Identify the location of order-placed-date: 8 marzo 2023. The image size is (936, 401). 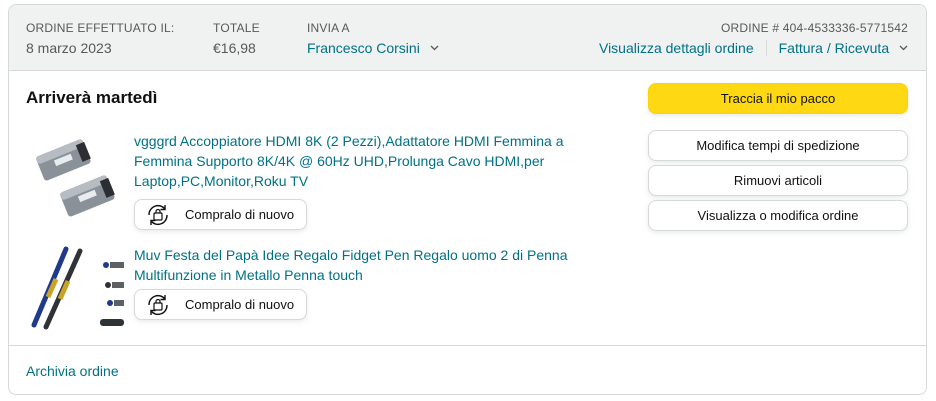
(69, 48).